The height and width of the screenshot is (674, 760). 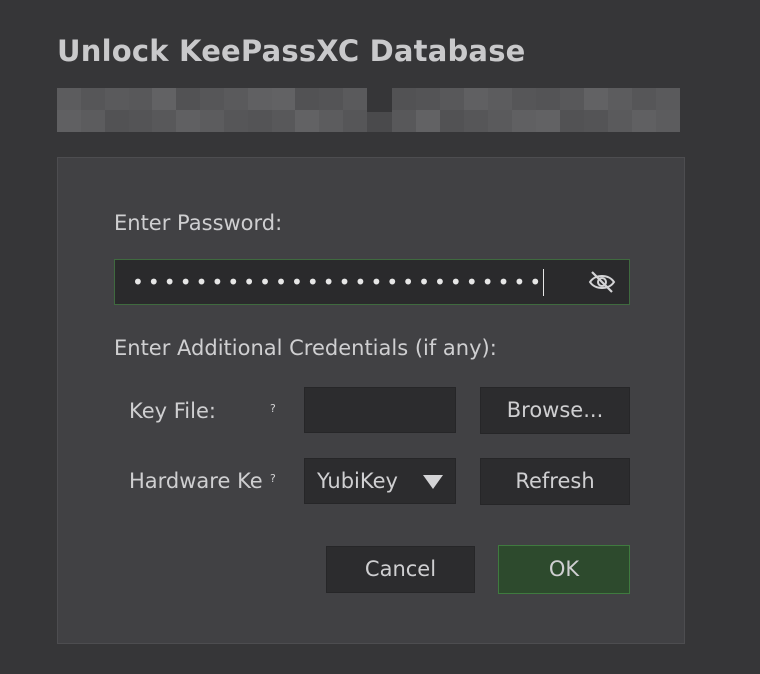 I want to click on redacted-database-path, so click(x=212, y=110).